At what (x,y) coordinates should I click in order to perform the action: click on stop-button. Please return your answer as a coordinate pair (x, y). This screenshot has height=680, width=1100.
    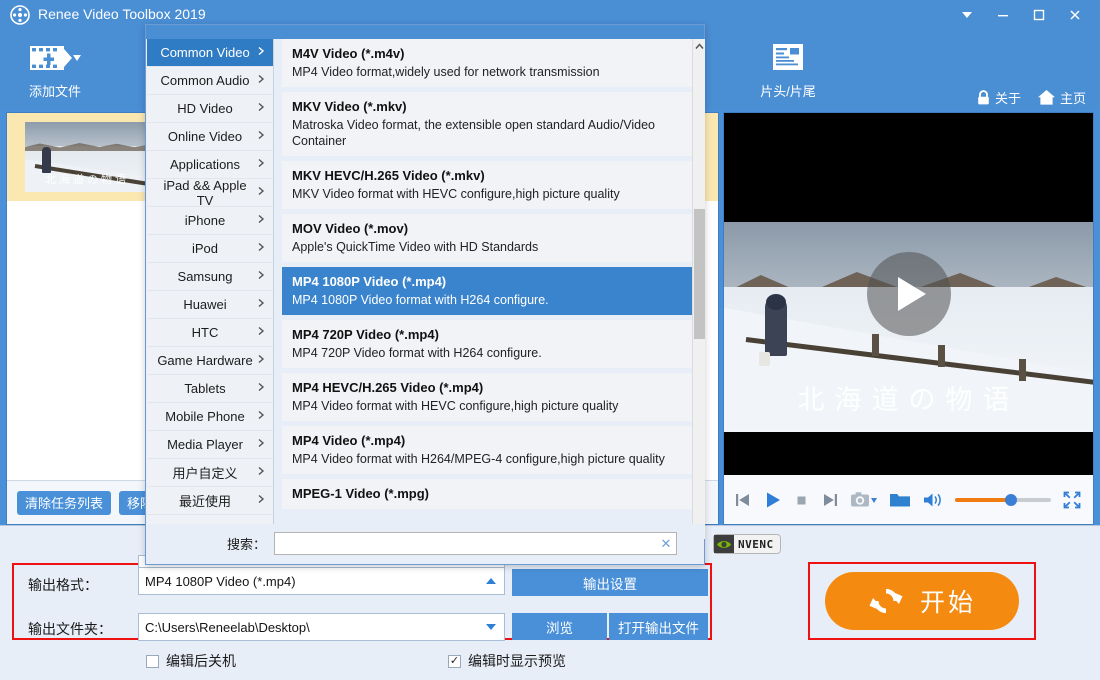
    Looking at the image, I should click on (802, 500).